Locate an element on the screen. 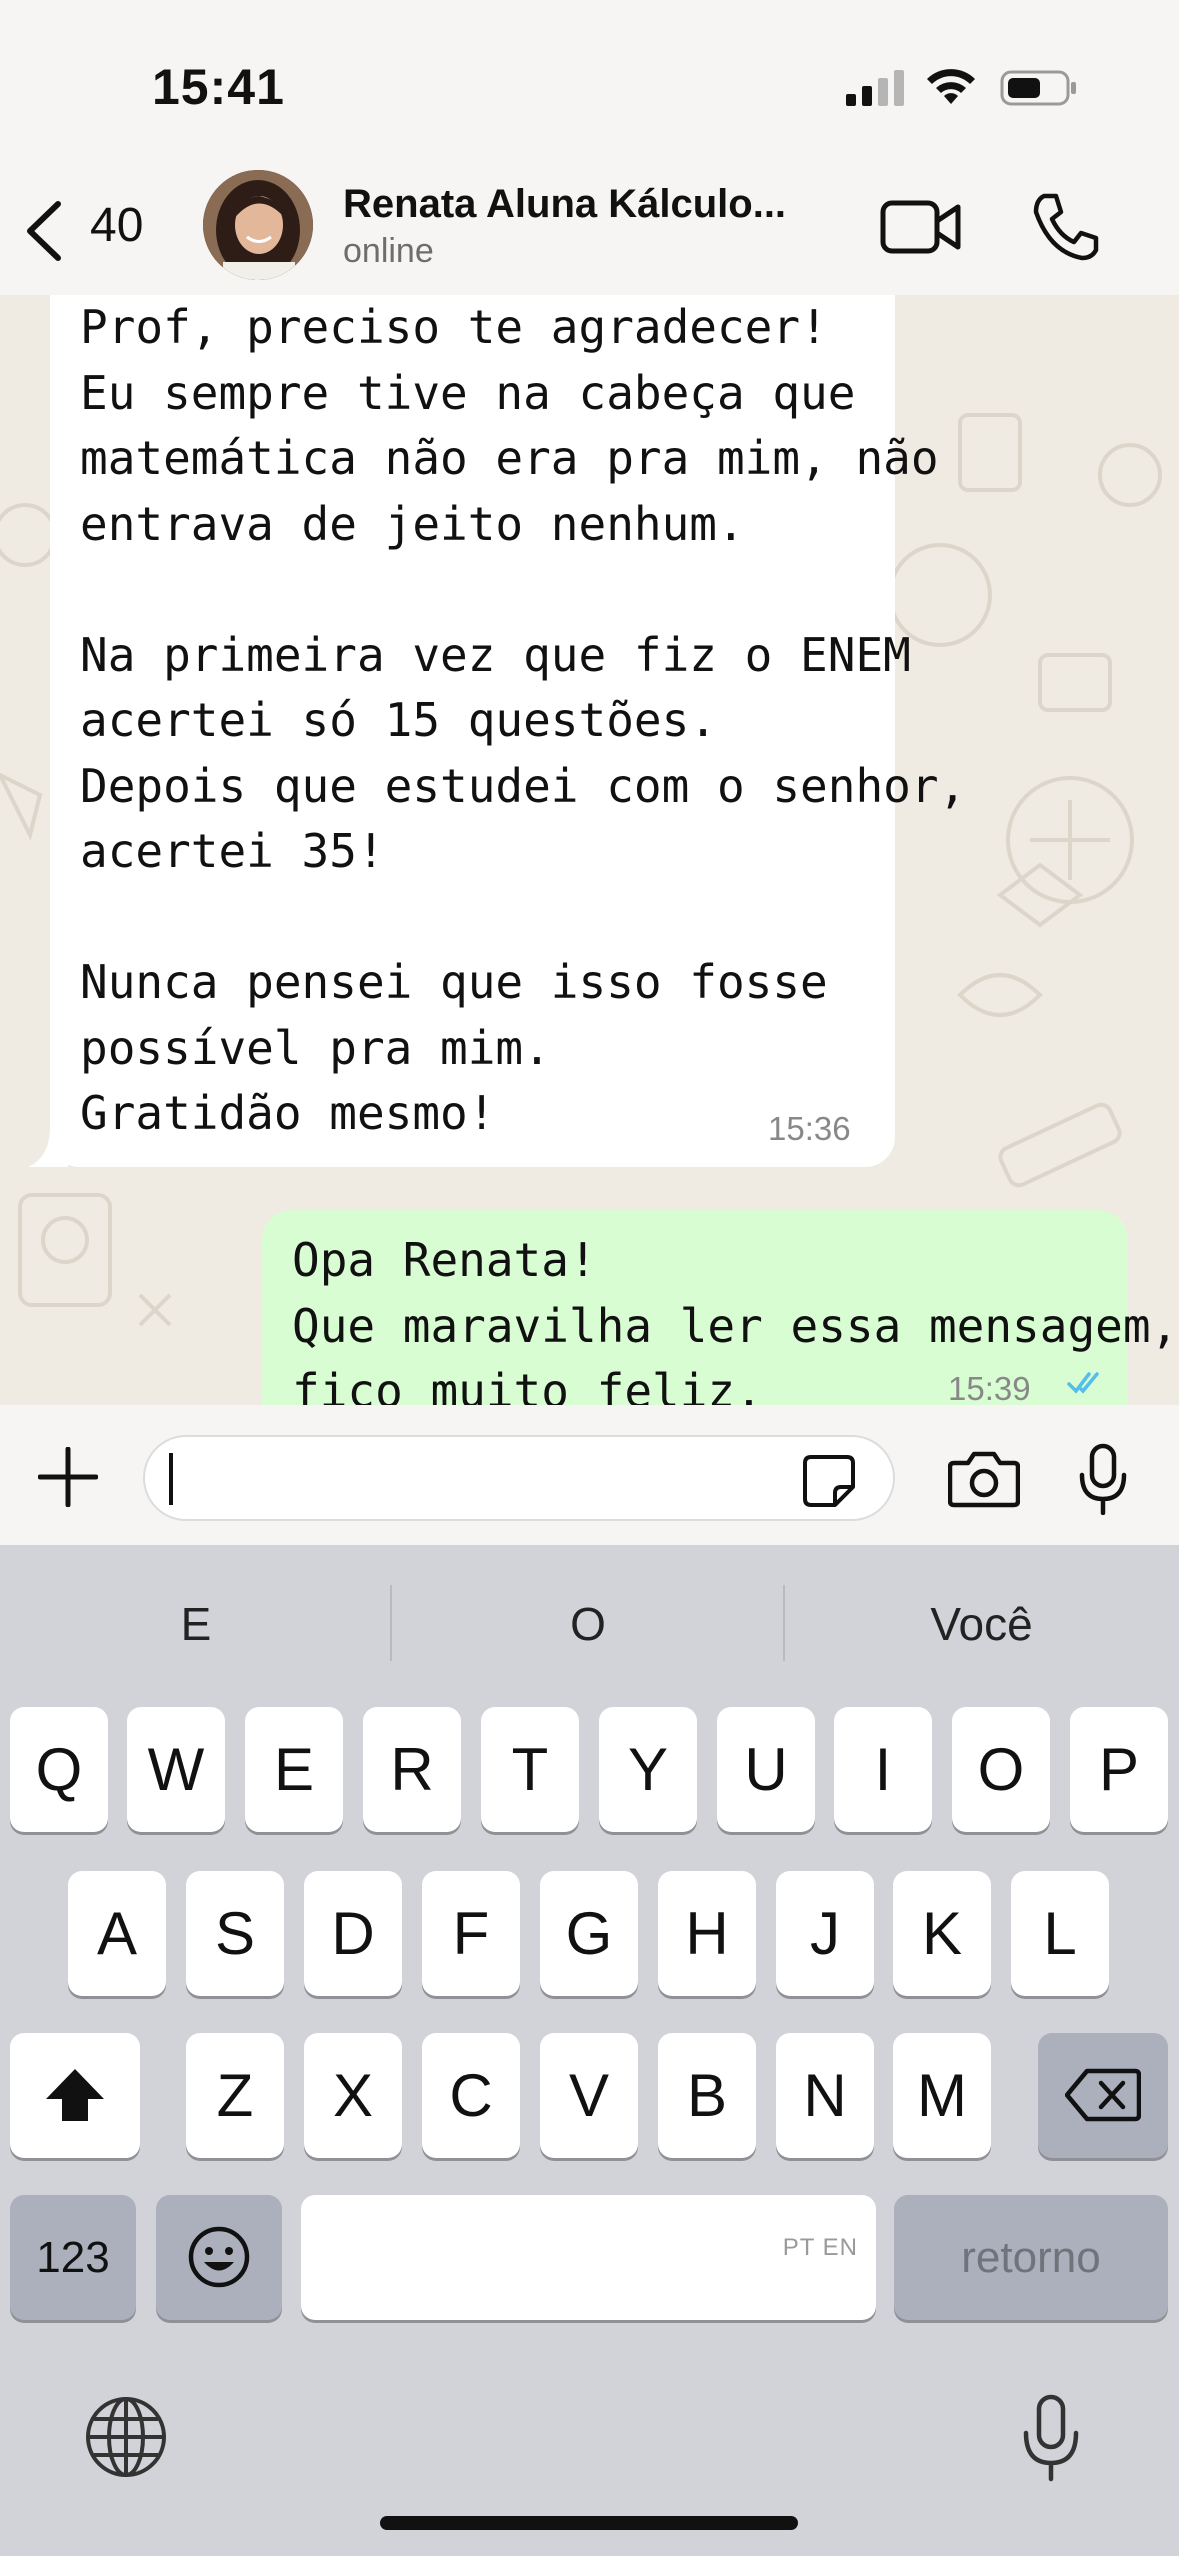 The image size is (1179, 2556). back-chevron-icon is located at coordinates (44, 231).